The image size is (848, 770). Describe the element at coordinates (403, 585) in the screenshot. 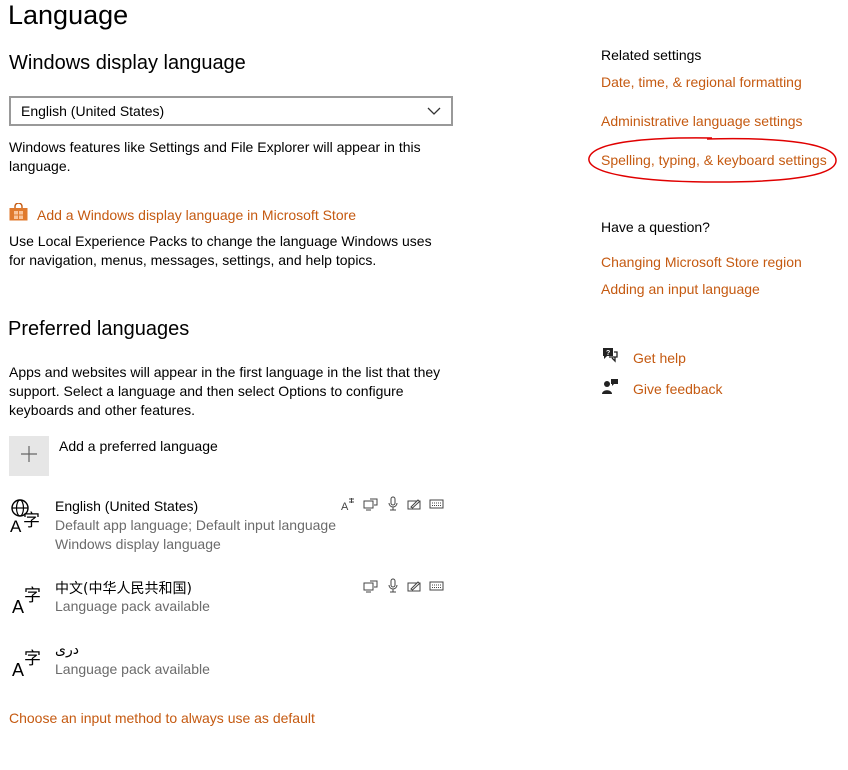

I see `language-feature-icons` at that location.